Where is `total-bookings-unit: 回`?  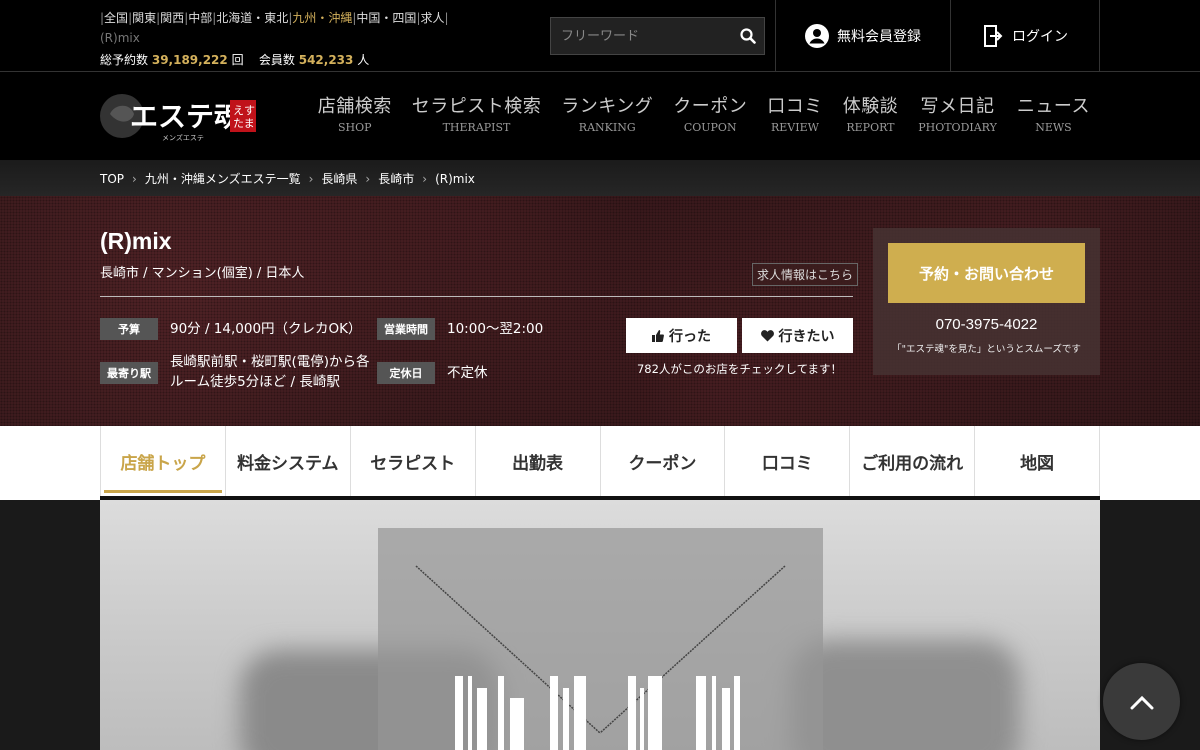 total-bookings-unit: 回 is located at coordinates (237, 60).